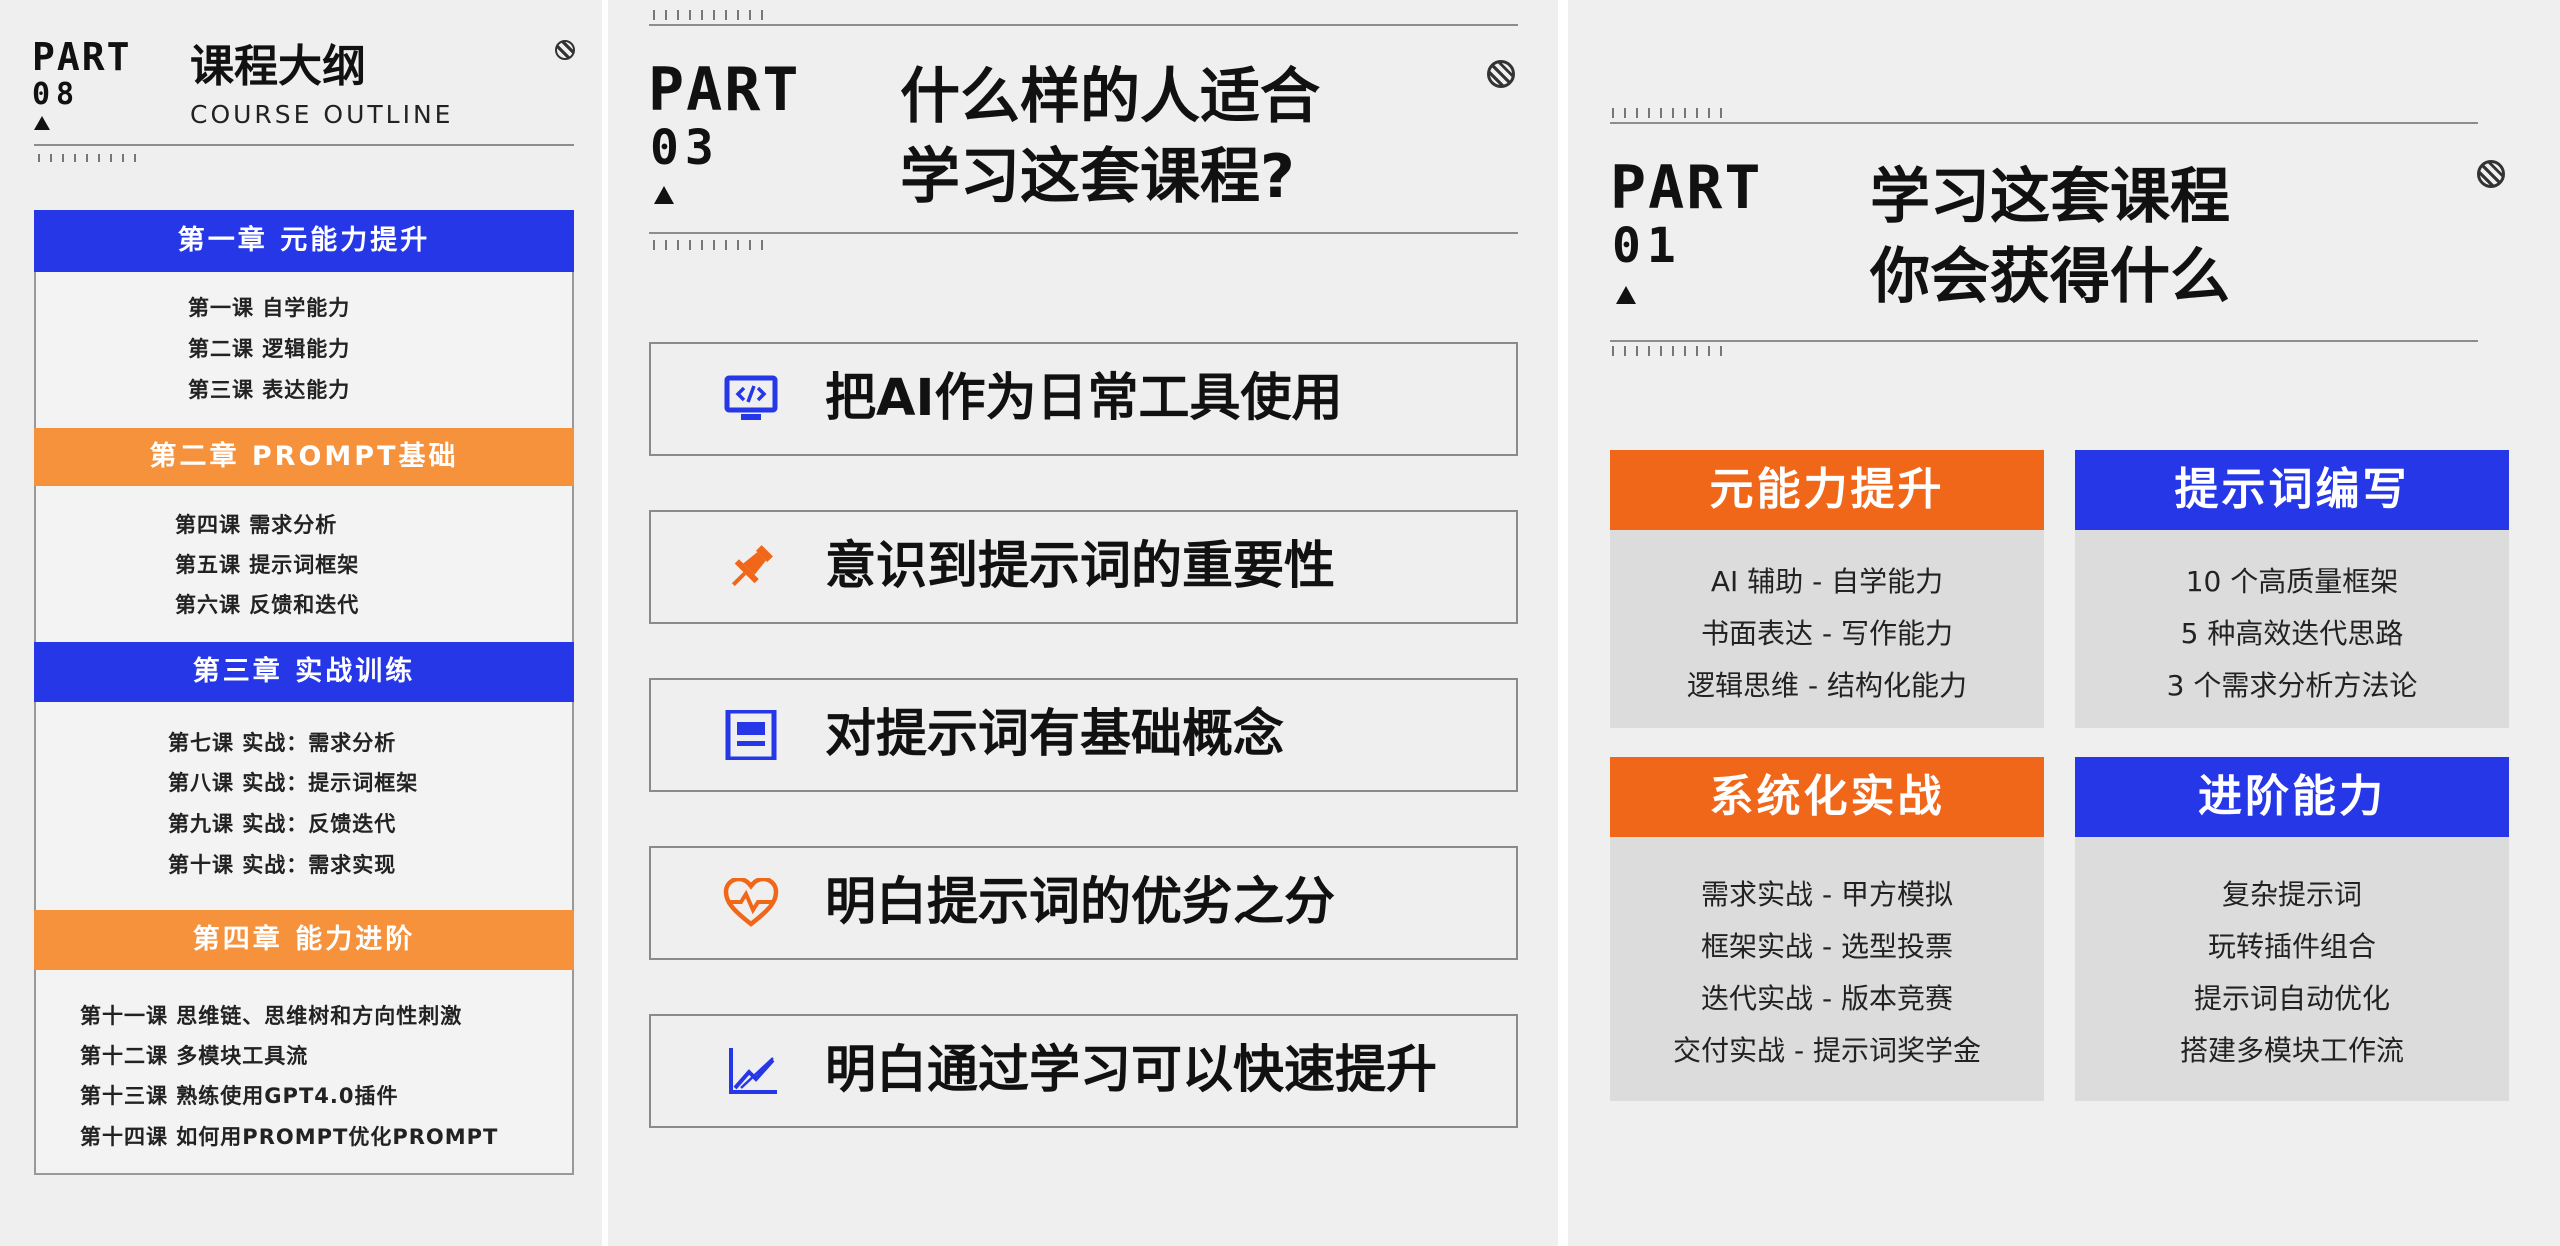  Describe the element at coordinates (753, 1071) in the screenshot. I see `growth-chart-icon` at that location.